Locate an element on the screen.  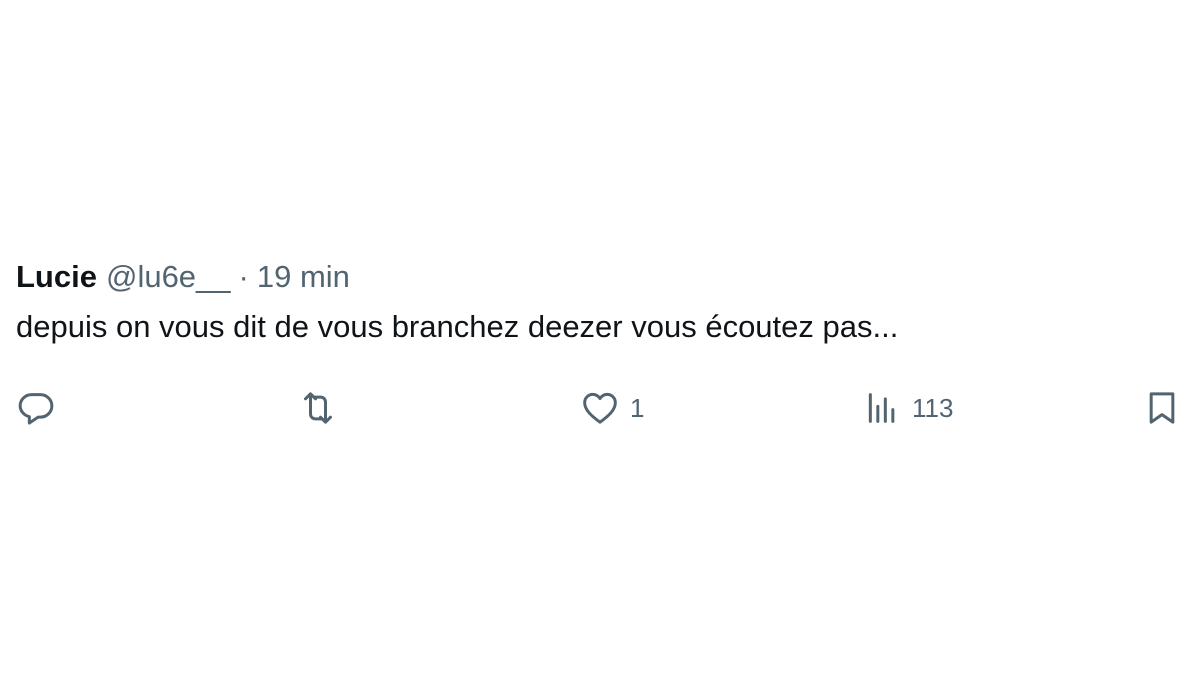
heart-icon is located at coordinates (600, 408).